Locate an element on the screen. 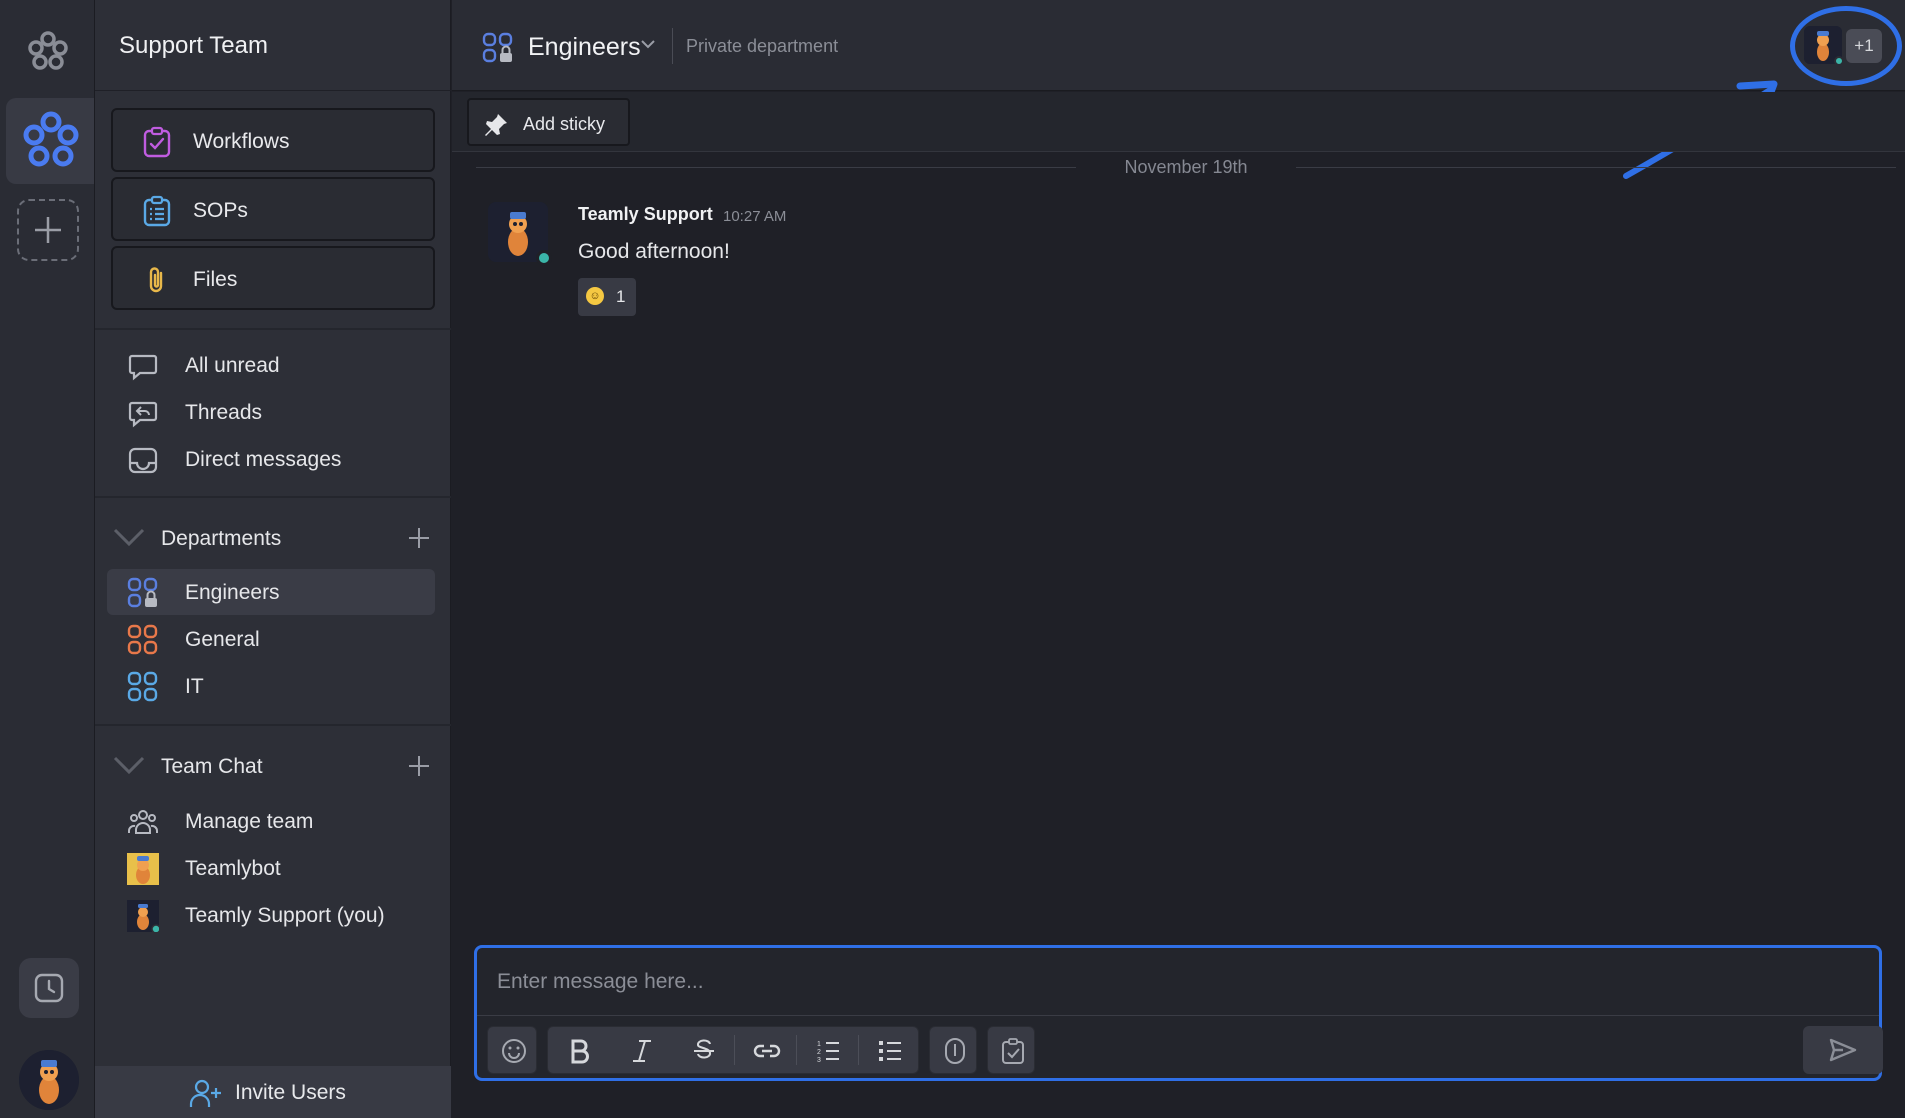 The image size is (1905, 1118). sidebar-item-label: Teamlybot is located at coordinates (233, 868).